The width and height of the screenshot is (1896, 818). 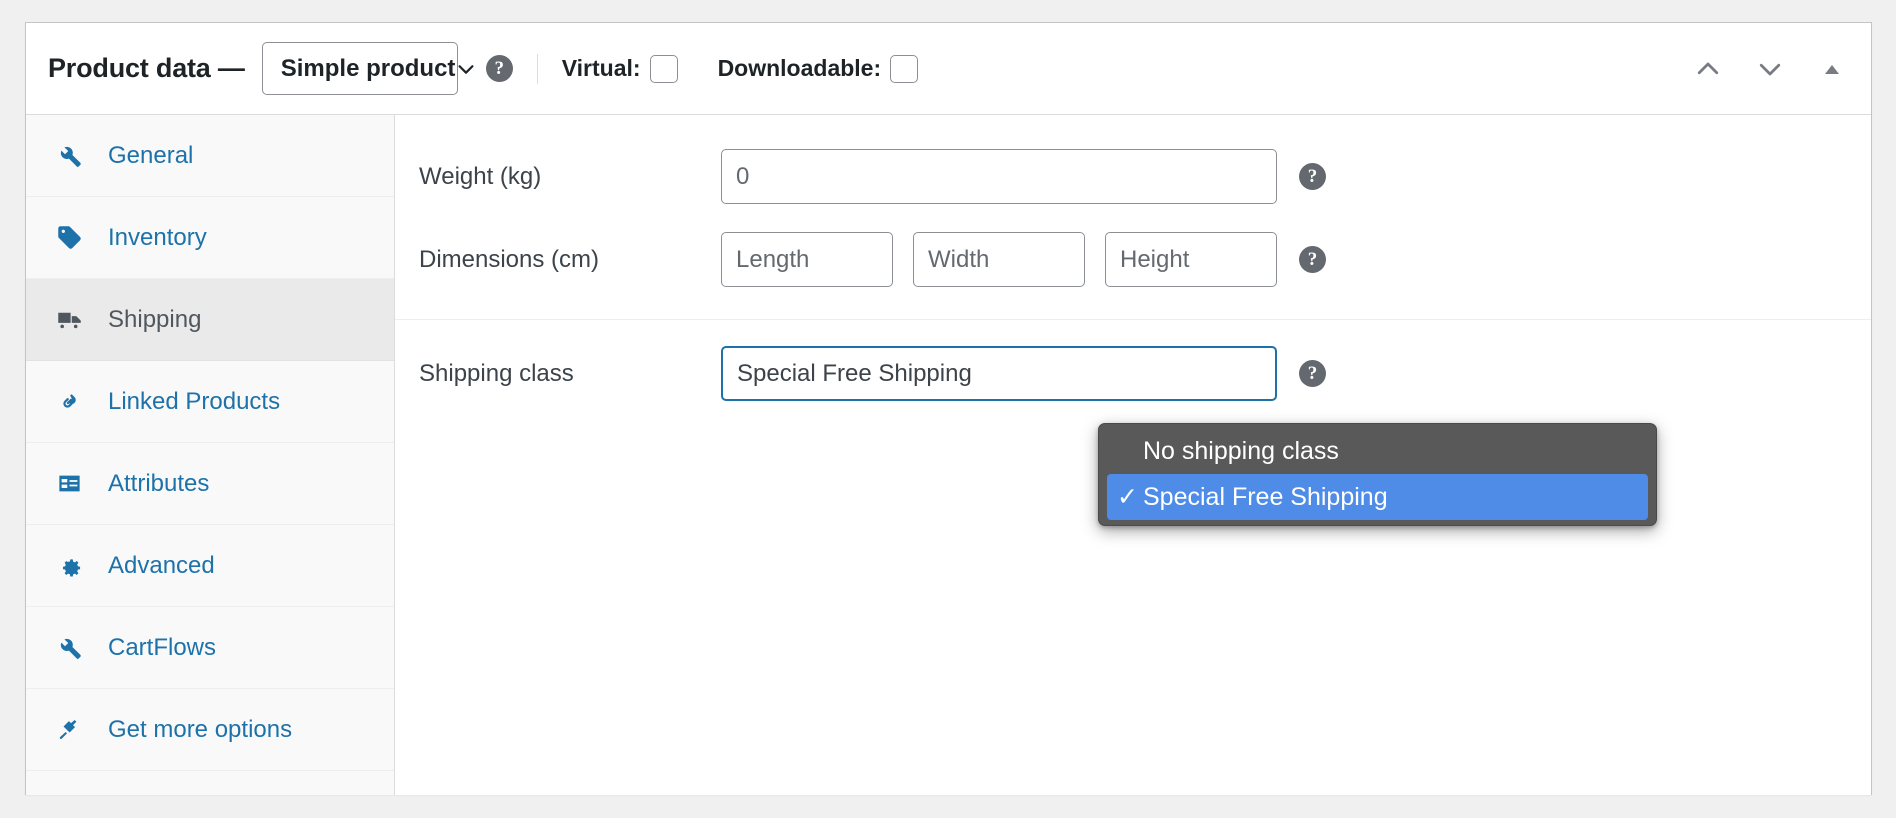 I want to click on sidebar-item-linked-products: Linked Products, so click(x=210, y=402).